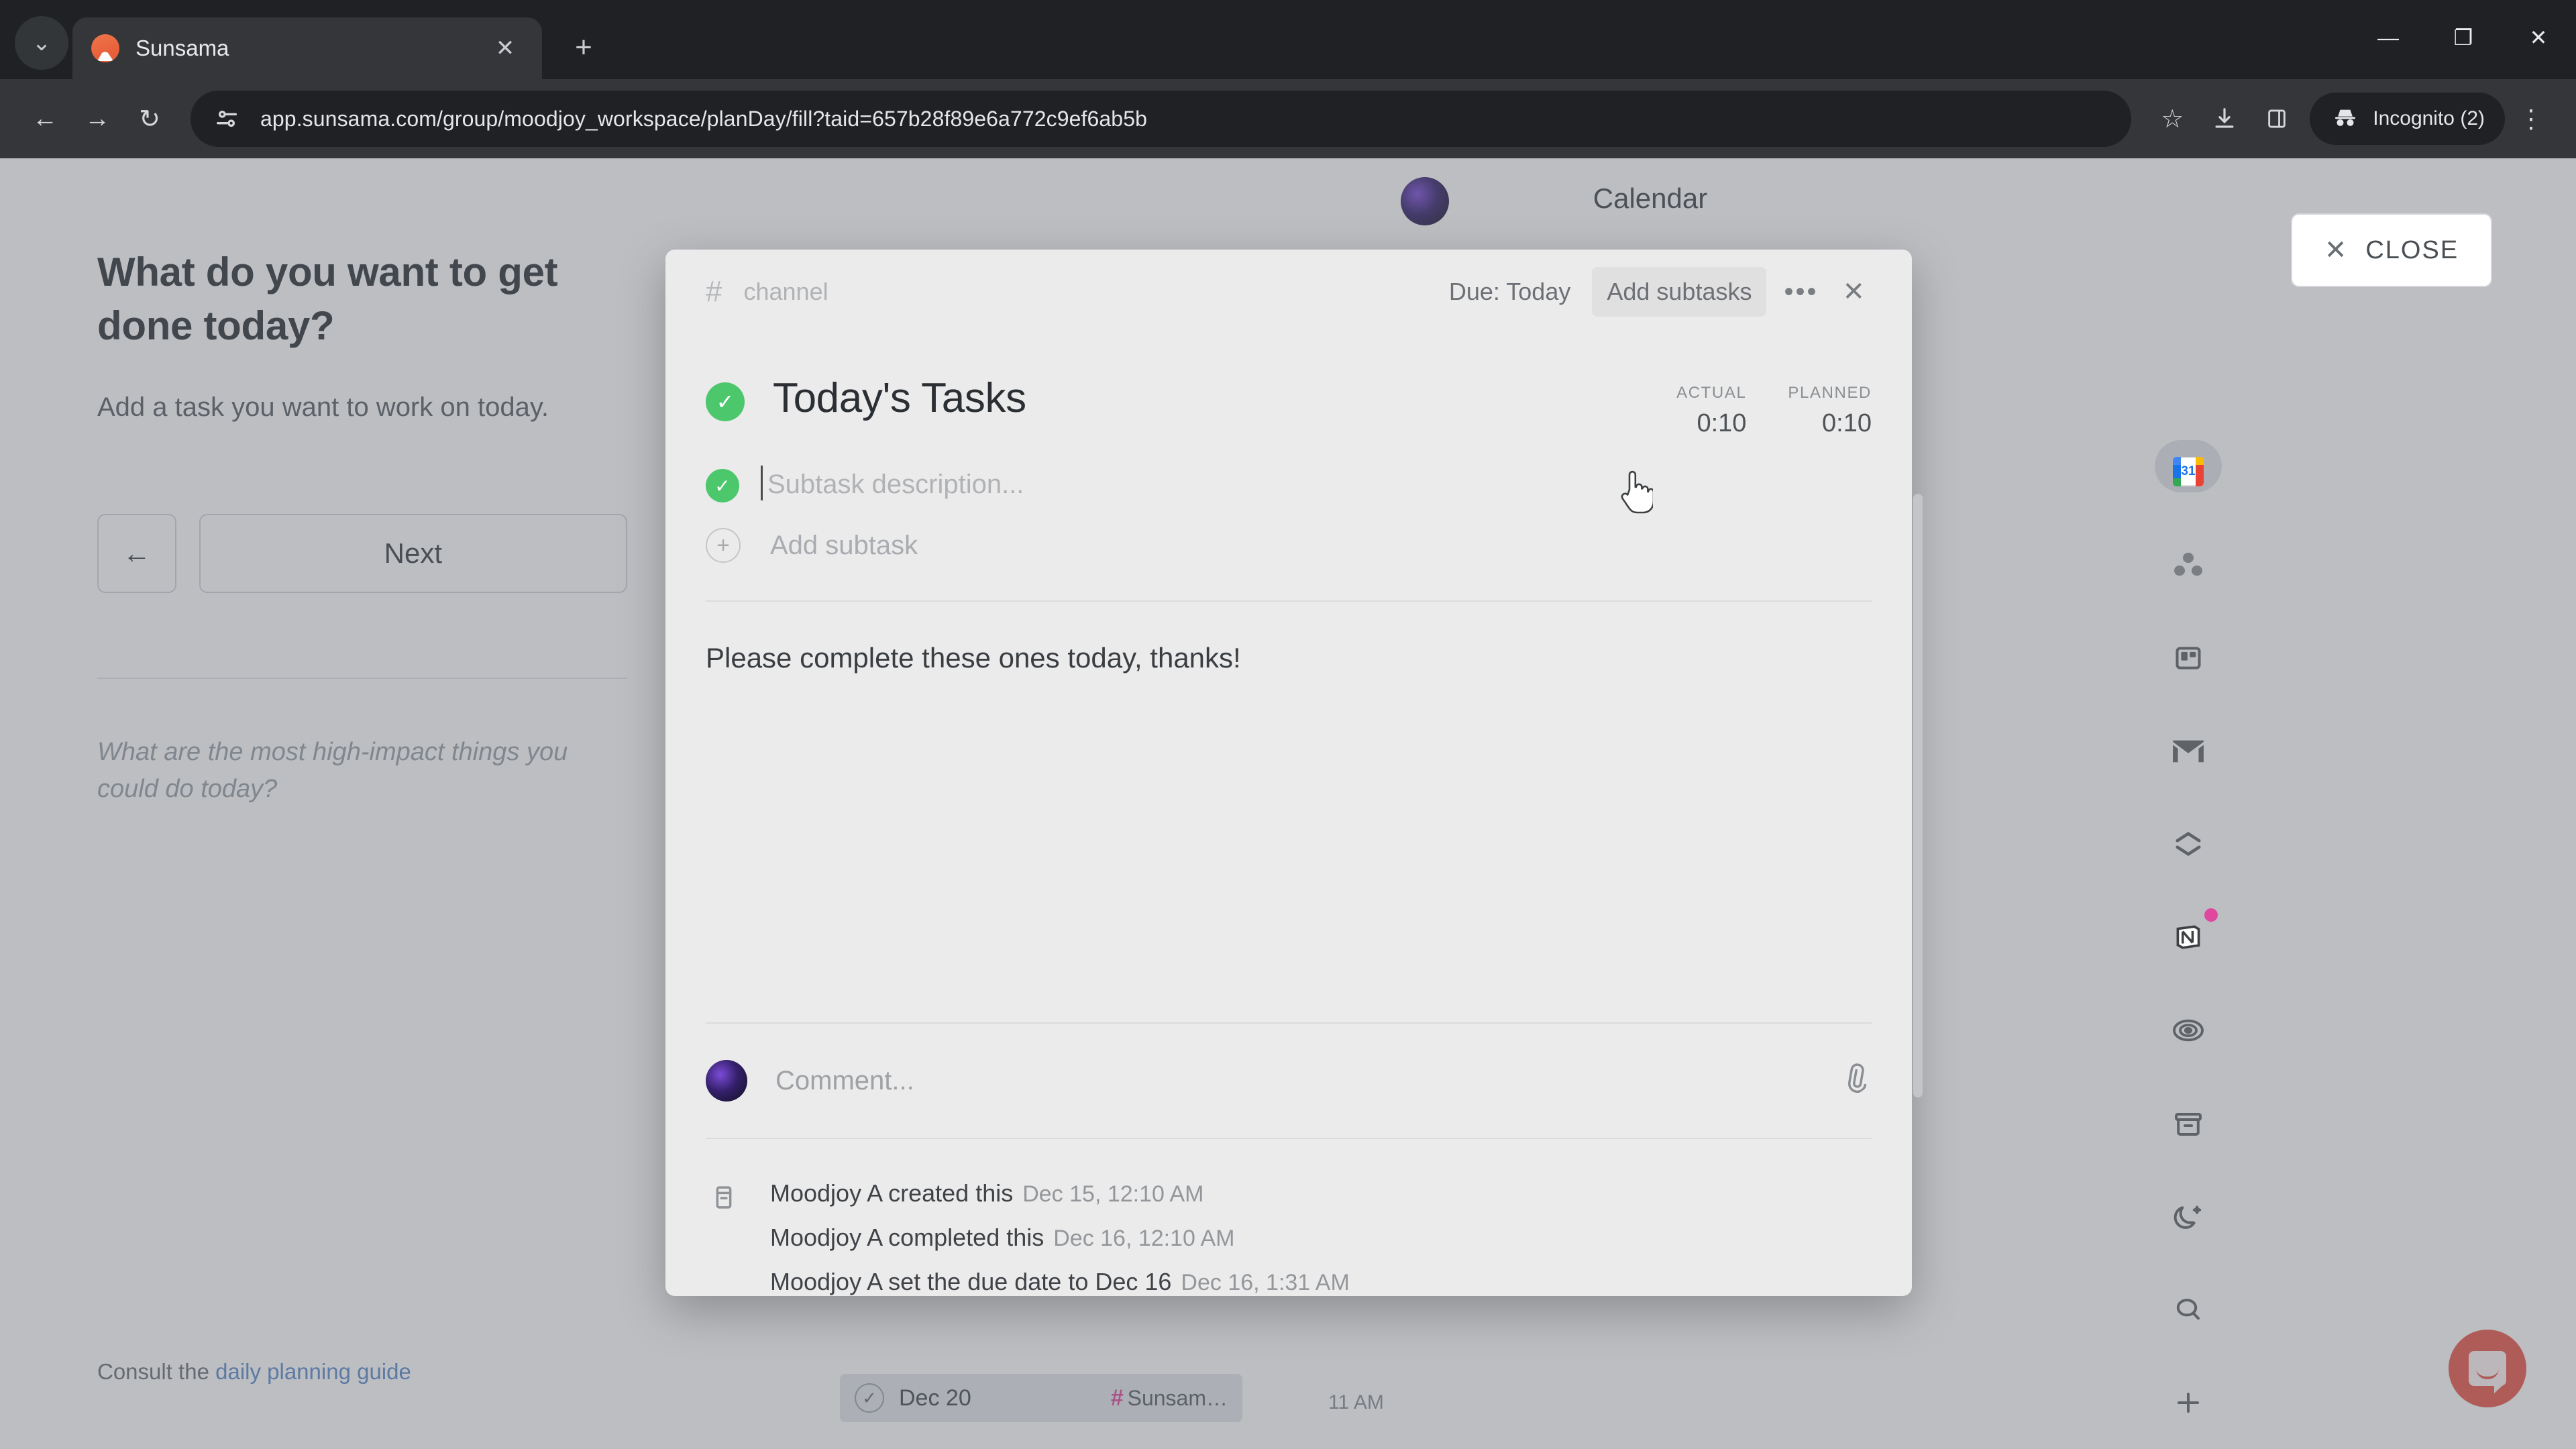  I want to click on task-title: Today's Tasks, so click(899, 398).